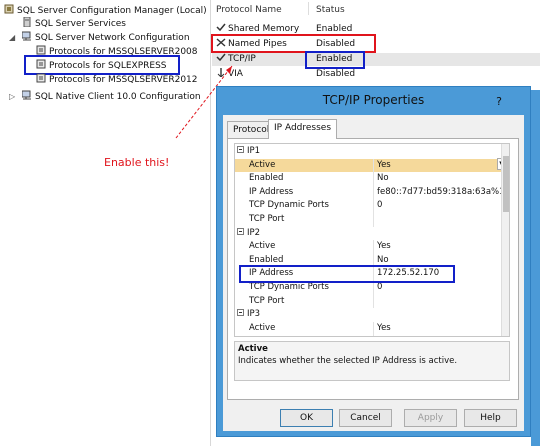 The image size is (540, 446). Describe the element at coordinates (221, 72) in the screenshot. I see `protocol-disabled-icon` at that location.